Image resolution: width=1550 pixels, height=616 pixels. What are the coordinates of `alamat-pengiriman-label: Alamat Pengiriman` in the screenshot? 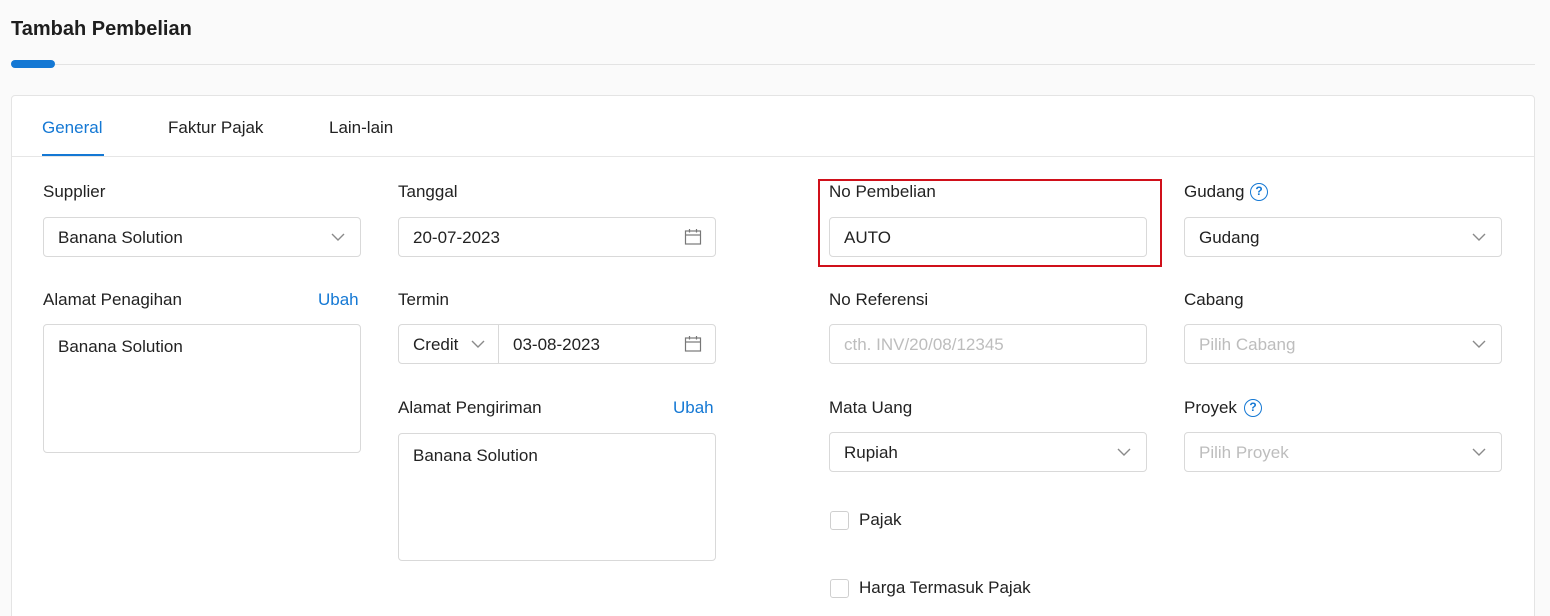 It's located at (470, 407).